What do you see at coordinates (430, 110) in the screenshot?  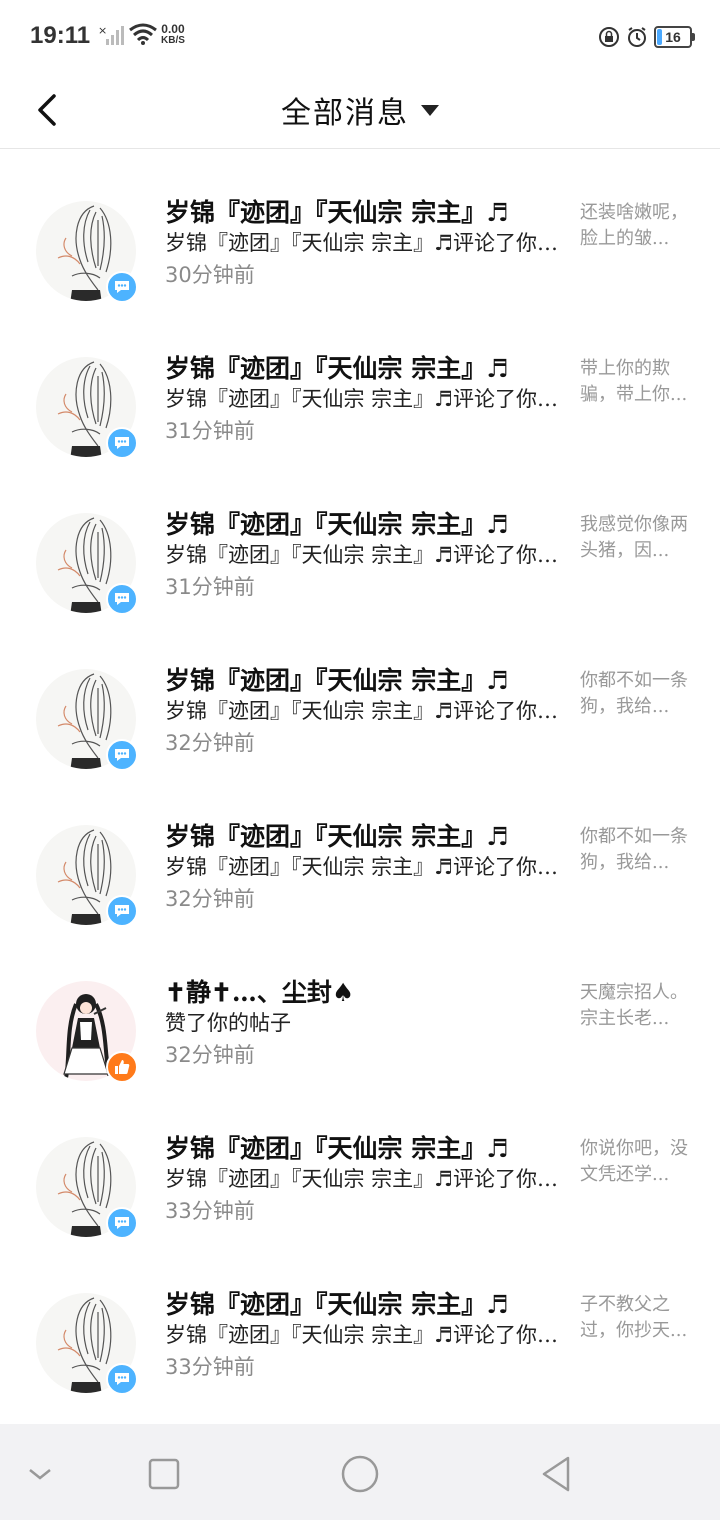 I see `caret-down-icon` at bounding box center [430, 110].